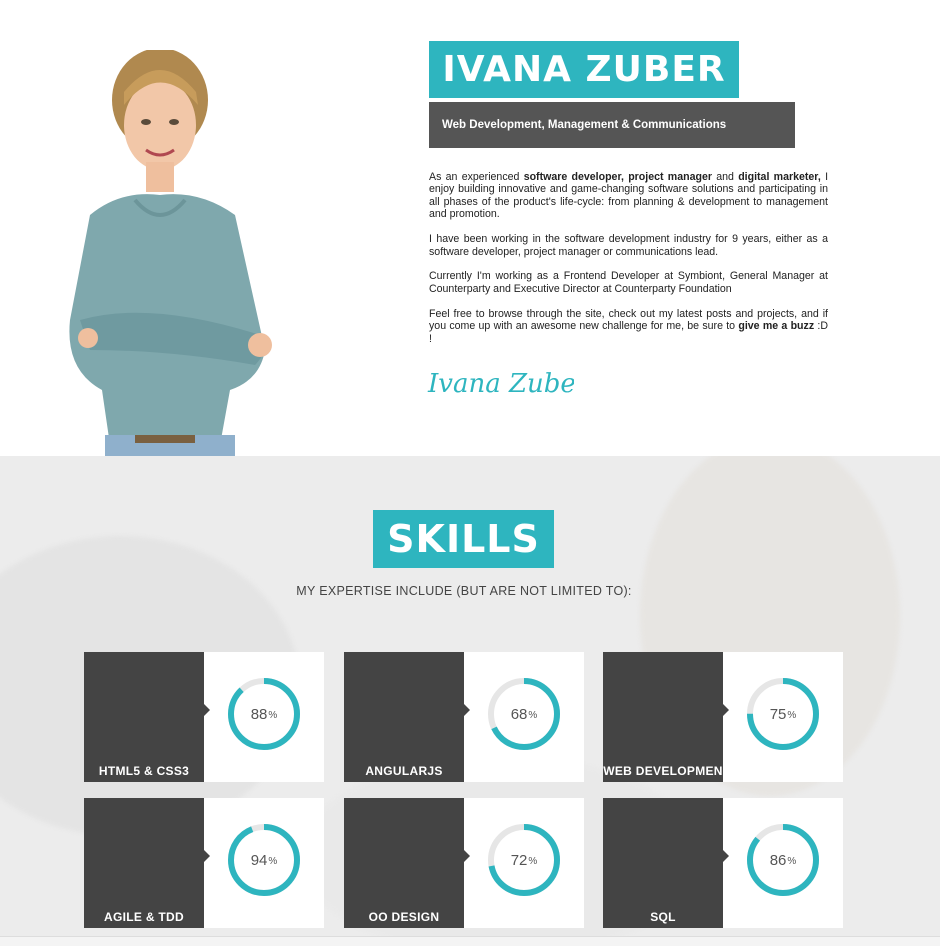 Image resolution: width=940 pixels, height=946 pixels. I want to click on signature: Ivana Zuber, so click(500, 384).